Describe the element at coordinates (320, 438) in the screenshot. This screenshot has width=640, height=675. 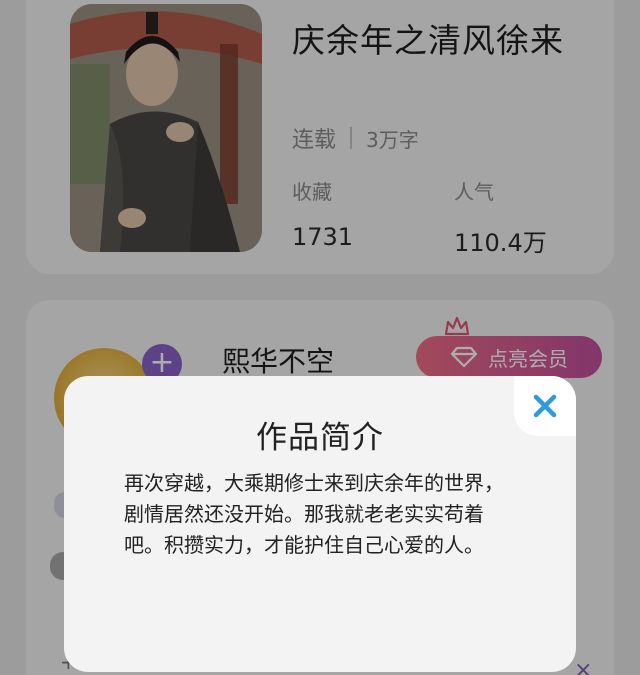
I see `dialog-title: 作品简介` at that location.